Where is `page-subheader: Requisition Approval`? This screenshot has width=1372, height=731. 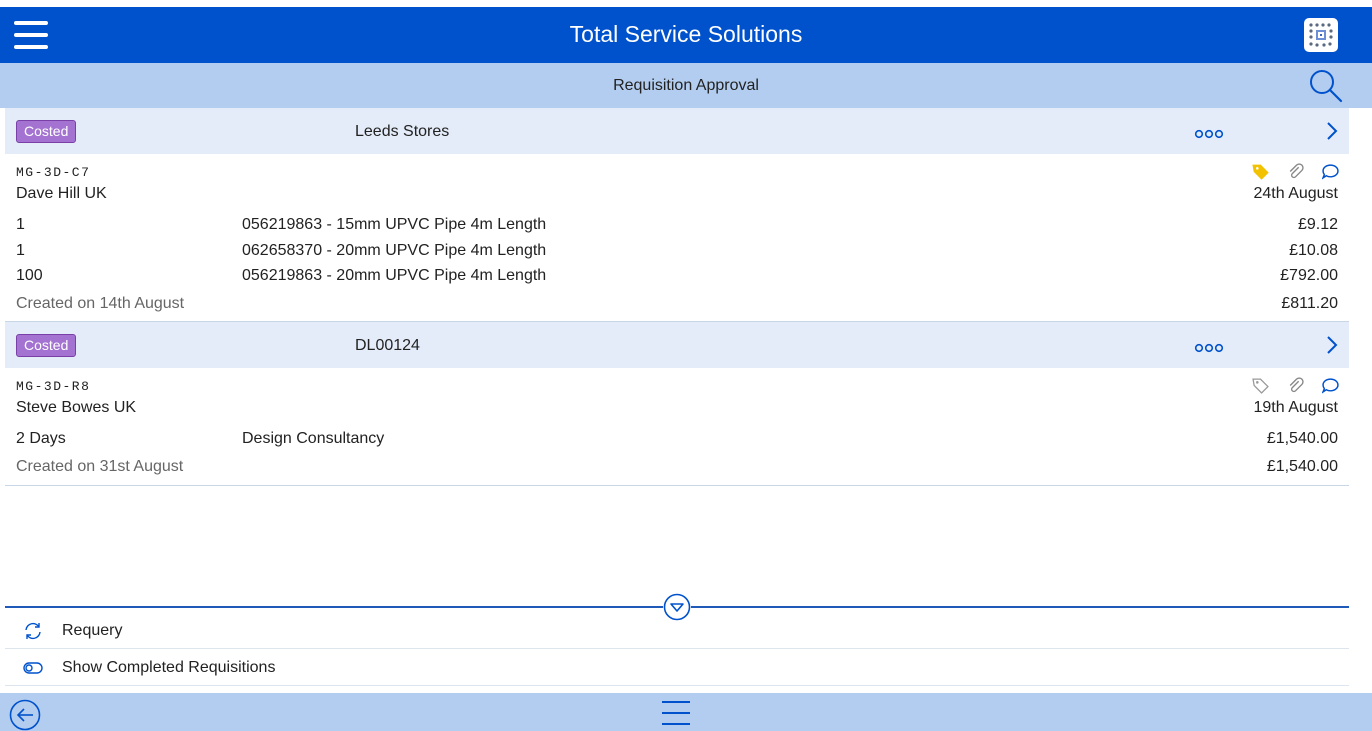
page-subheader: Requisition Approval is located at coordinates (686, 85).